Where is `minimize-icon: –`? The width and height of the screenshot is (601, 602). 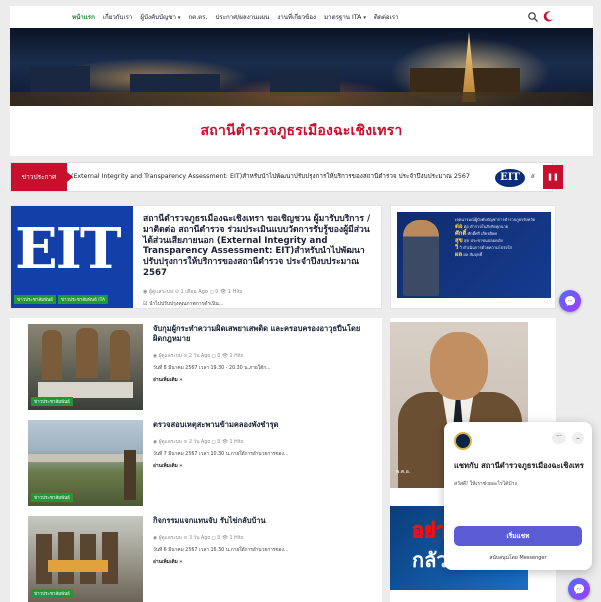
minimize-icon: – is located at coordinates (578, 438).